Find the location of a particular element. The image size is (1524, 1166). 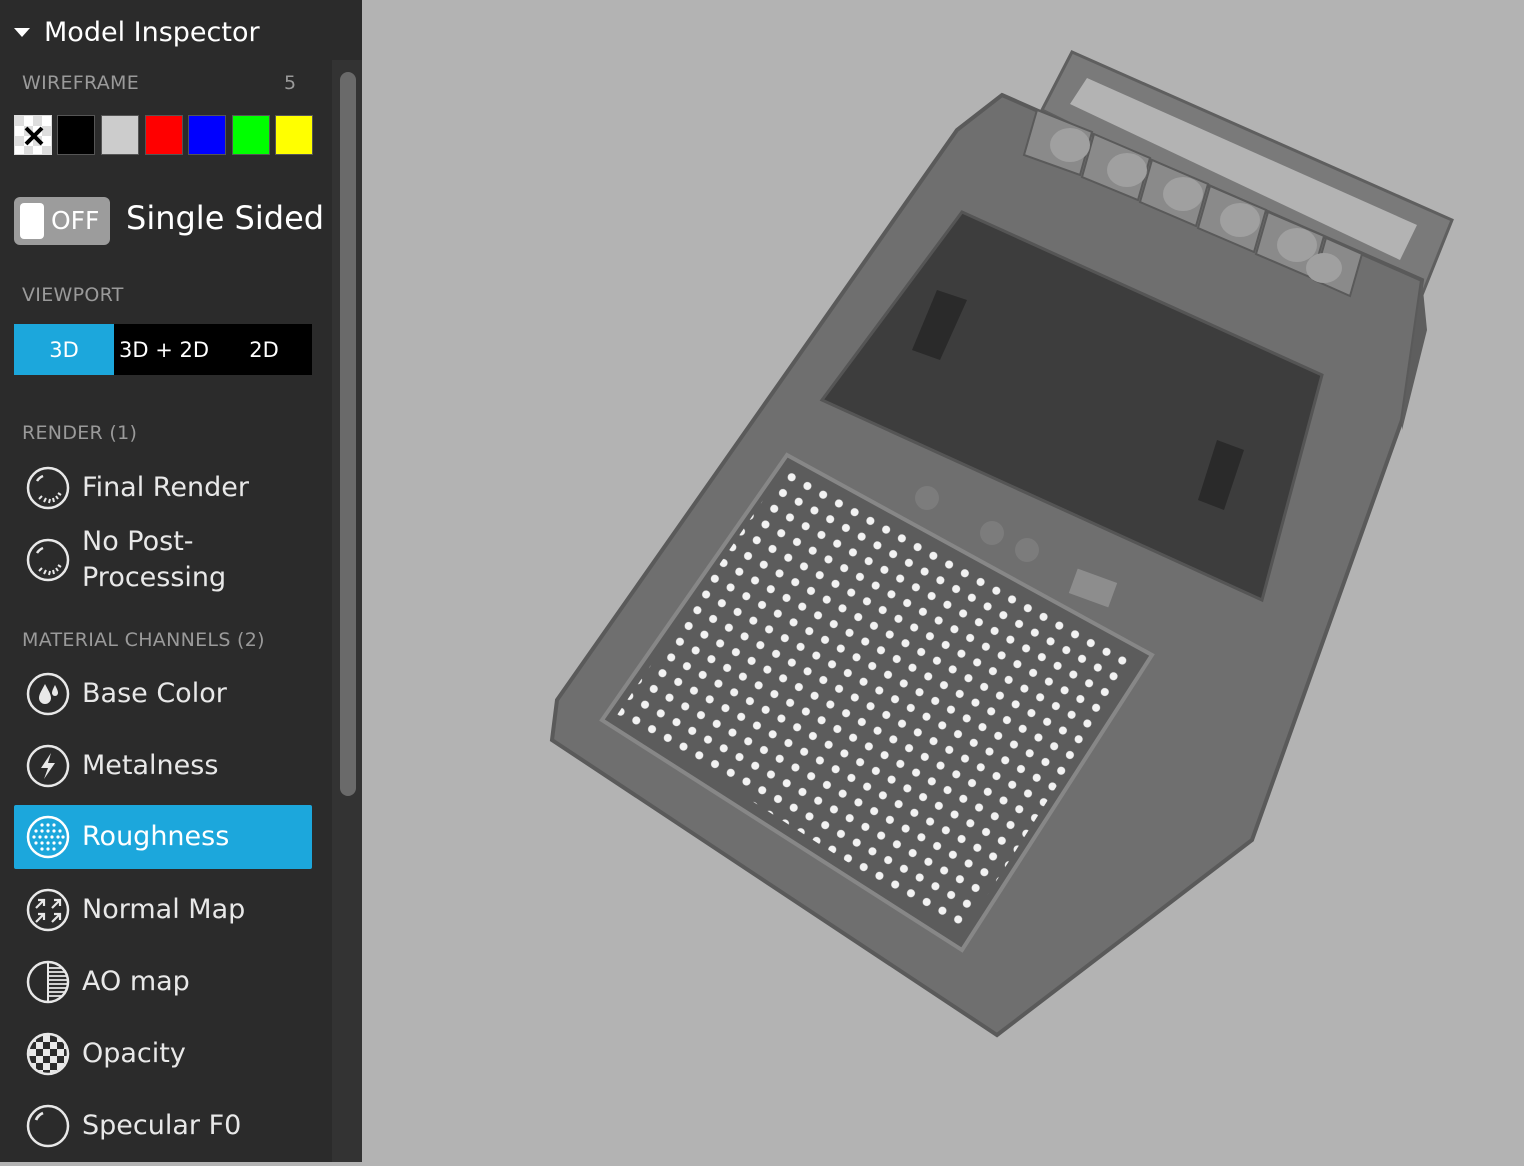

viewport-section-label: VIEWPORT is located at coordinates (73, 295).